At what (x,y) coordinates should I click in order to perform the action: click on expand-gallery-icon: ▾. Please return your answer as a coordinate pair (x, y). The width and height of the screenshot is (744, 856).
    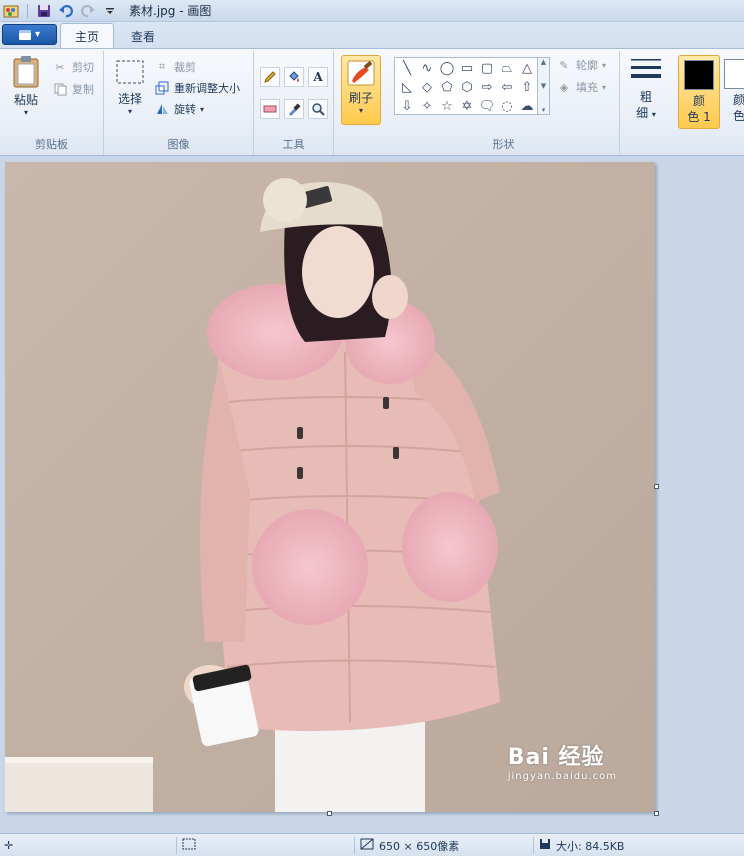
    Looking at the image, I should click on (544, 110).